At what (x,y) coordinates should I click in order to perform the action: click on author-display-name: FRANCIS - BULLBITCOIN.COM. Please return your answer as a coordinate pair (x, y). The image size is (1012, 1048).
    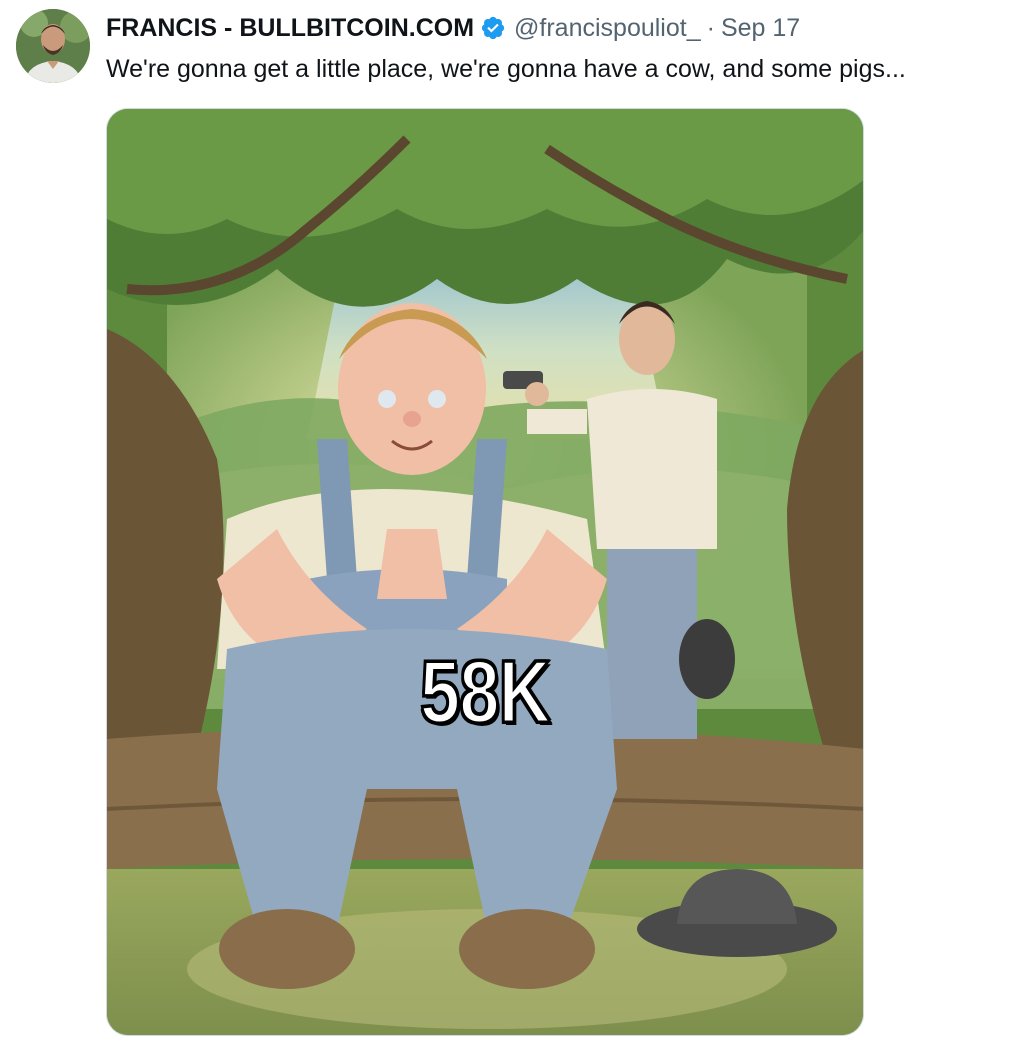
    Looking at the image, I should click on (290, 28).